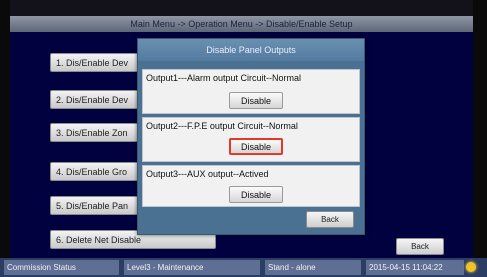 The image size is (487, 277). What do you see at coordinates (415, 267) in the screenshot?
I see `status-datetime: 2015-04-15 11:04:22` at bounding box center [415, 267].